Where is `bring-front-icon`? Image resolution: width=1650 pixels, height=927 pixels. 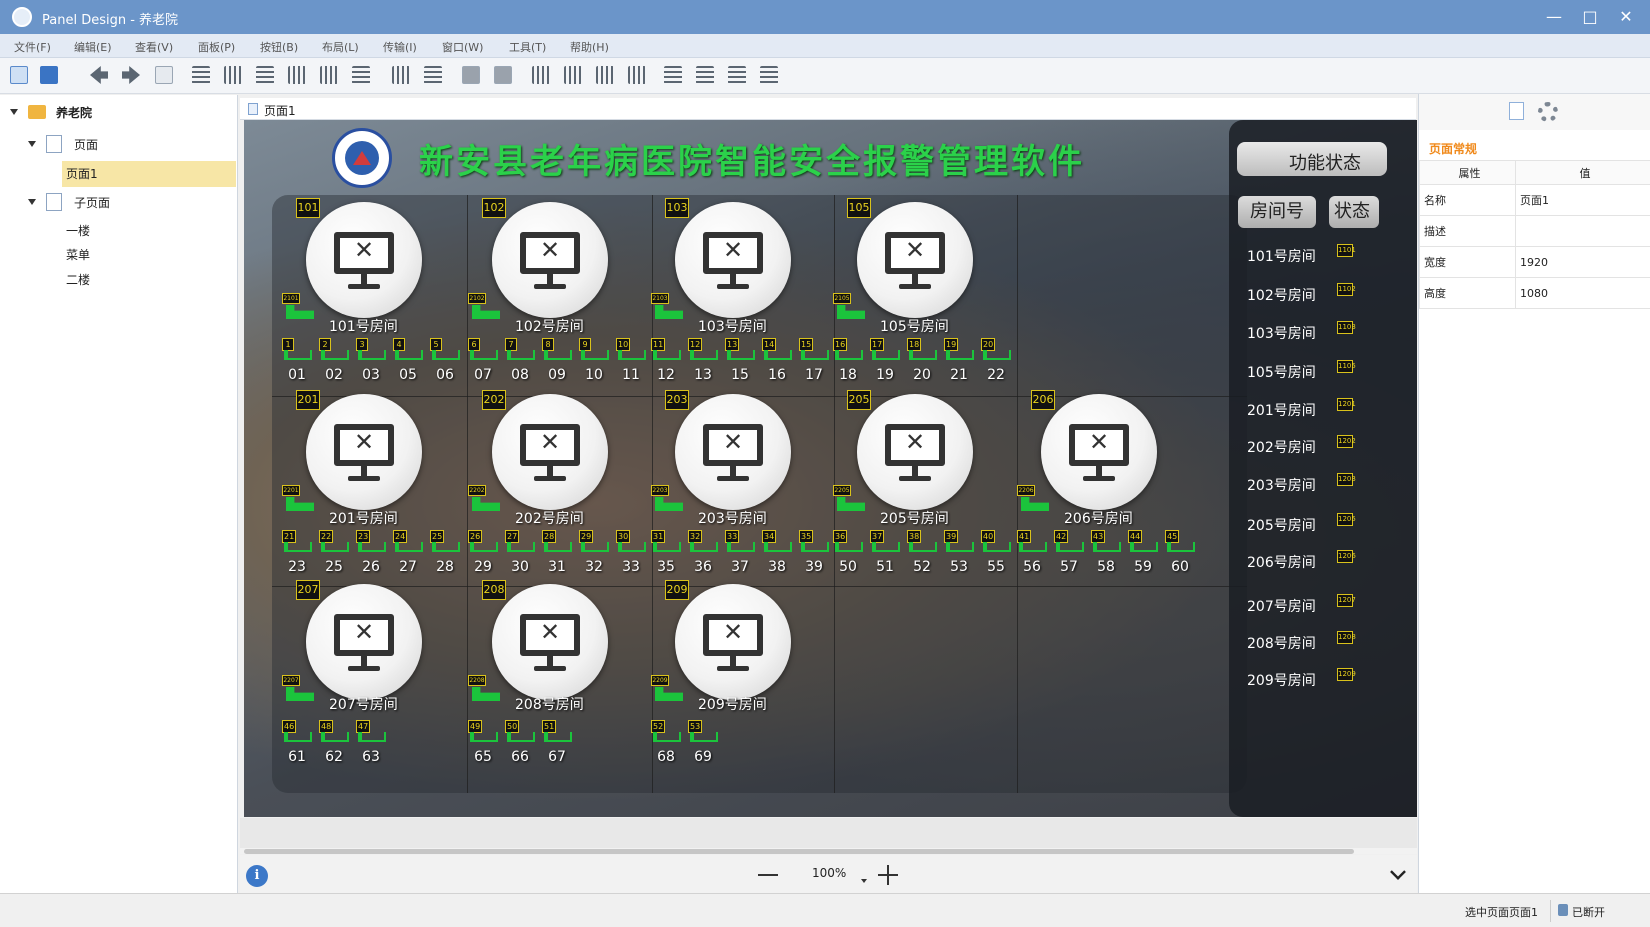
bring-front-icon is located at coordinates (471, 75).